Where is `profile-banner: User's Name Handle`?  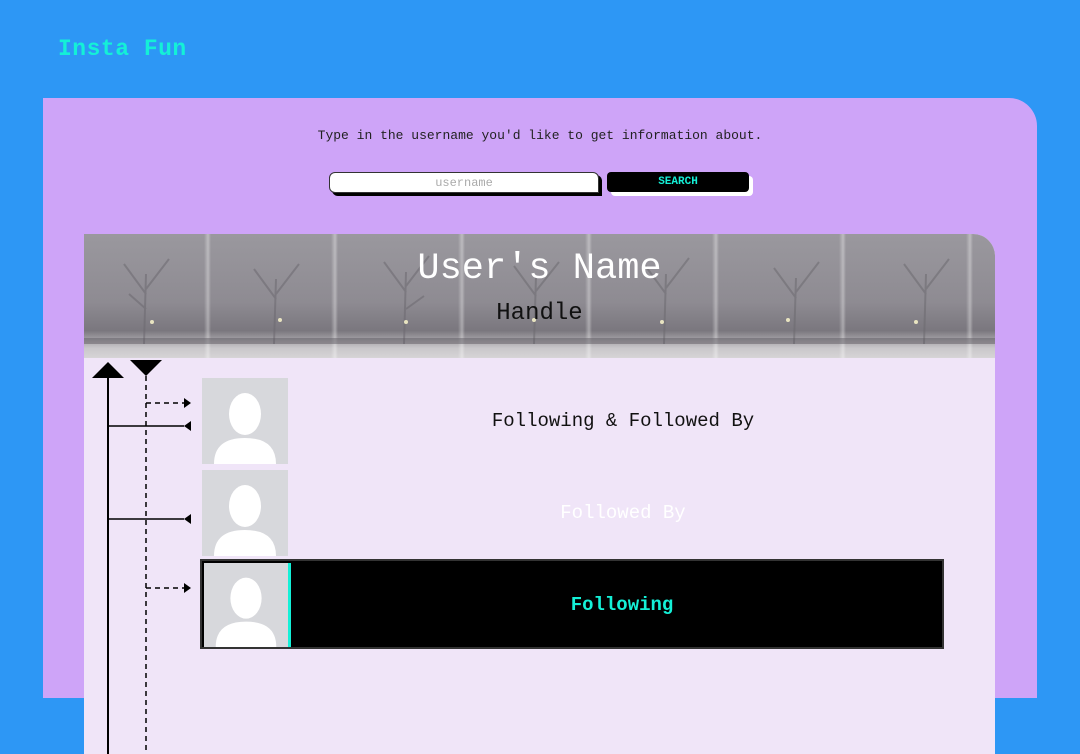 profile-banner: User's Name Handle is located at coordinates (539, 296).